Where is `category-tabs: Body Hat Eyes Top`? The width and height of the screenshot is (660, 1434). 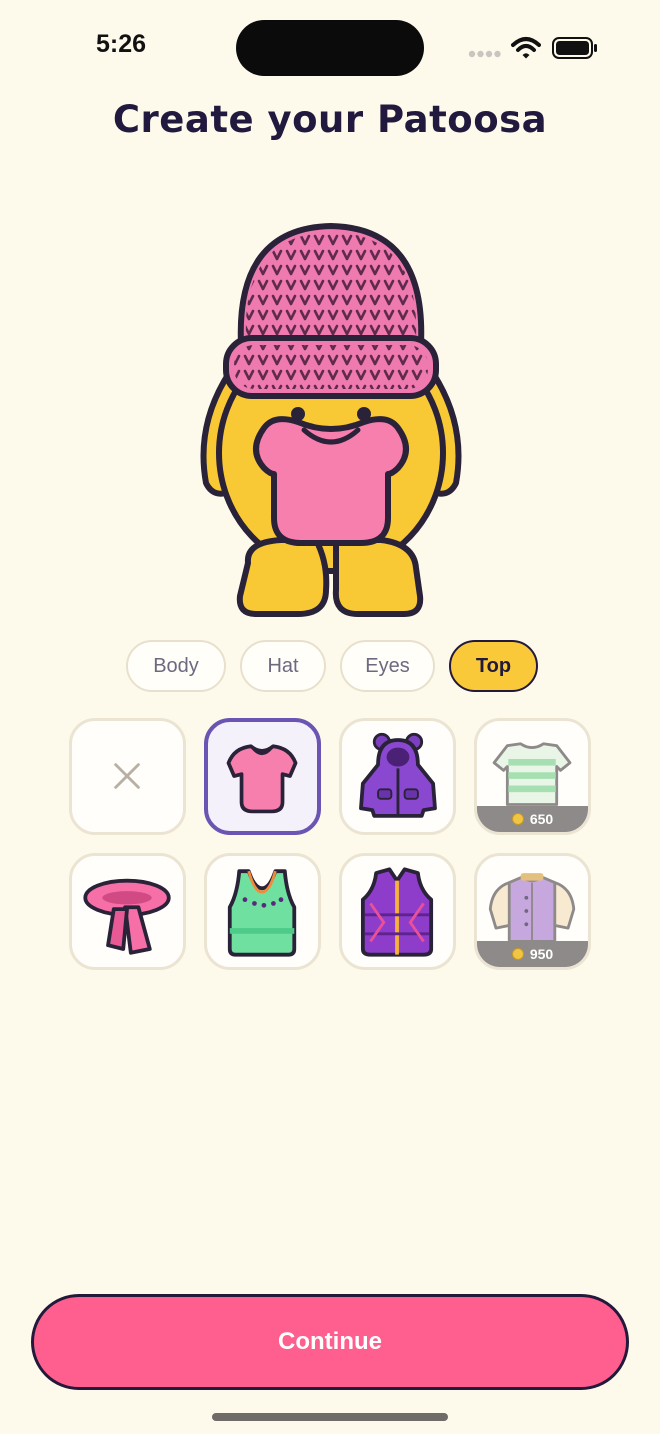 category-tabs: Body Hat Eyes Top is located at coordinates (332, 668).